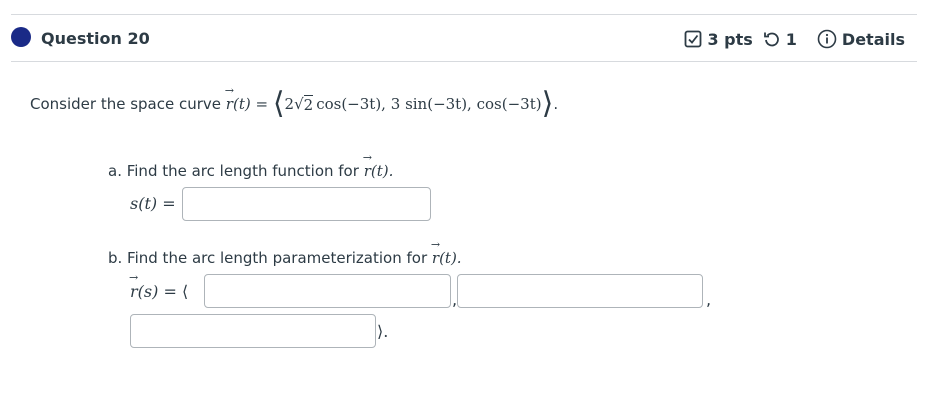  What do you see at coordinates (556, 104) in the screenshot?
I see `prompt-period: .` at bounding box center [556, 104].